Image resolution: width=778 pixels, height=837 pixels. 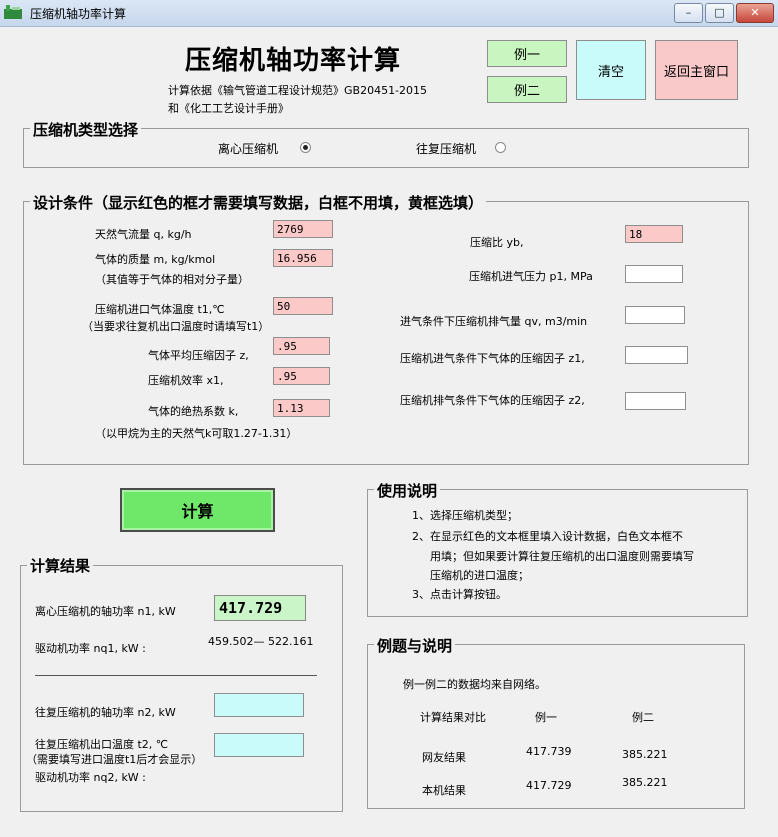 I want to click on t2-note: （需要填写进口温度t1后才会显示）, so click(x=114, y=759).